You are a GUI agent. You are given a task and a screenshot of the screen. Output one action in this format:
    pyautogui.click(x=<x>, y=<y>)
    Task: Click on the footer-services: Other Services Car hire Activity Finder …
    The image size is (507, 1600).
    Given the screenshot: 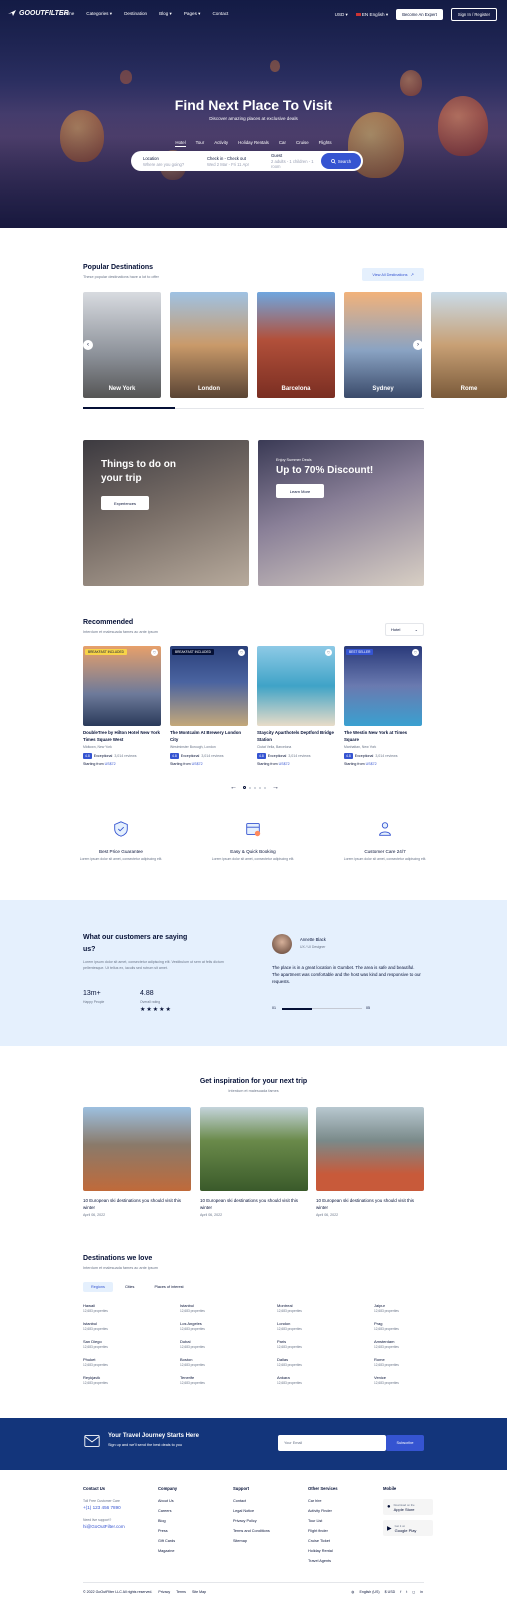 What is the action you would take?
    pyautogui.click(x=323, y=1524)
    